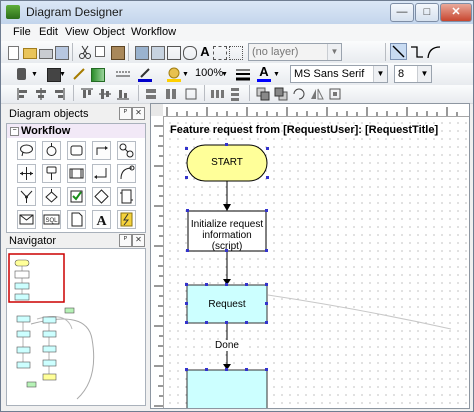  I want to click on svg-text: A, so click(101, 221).